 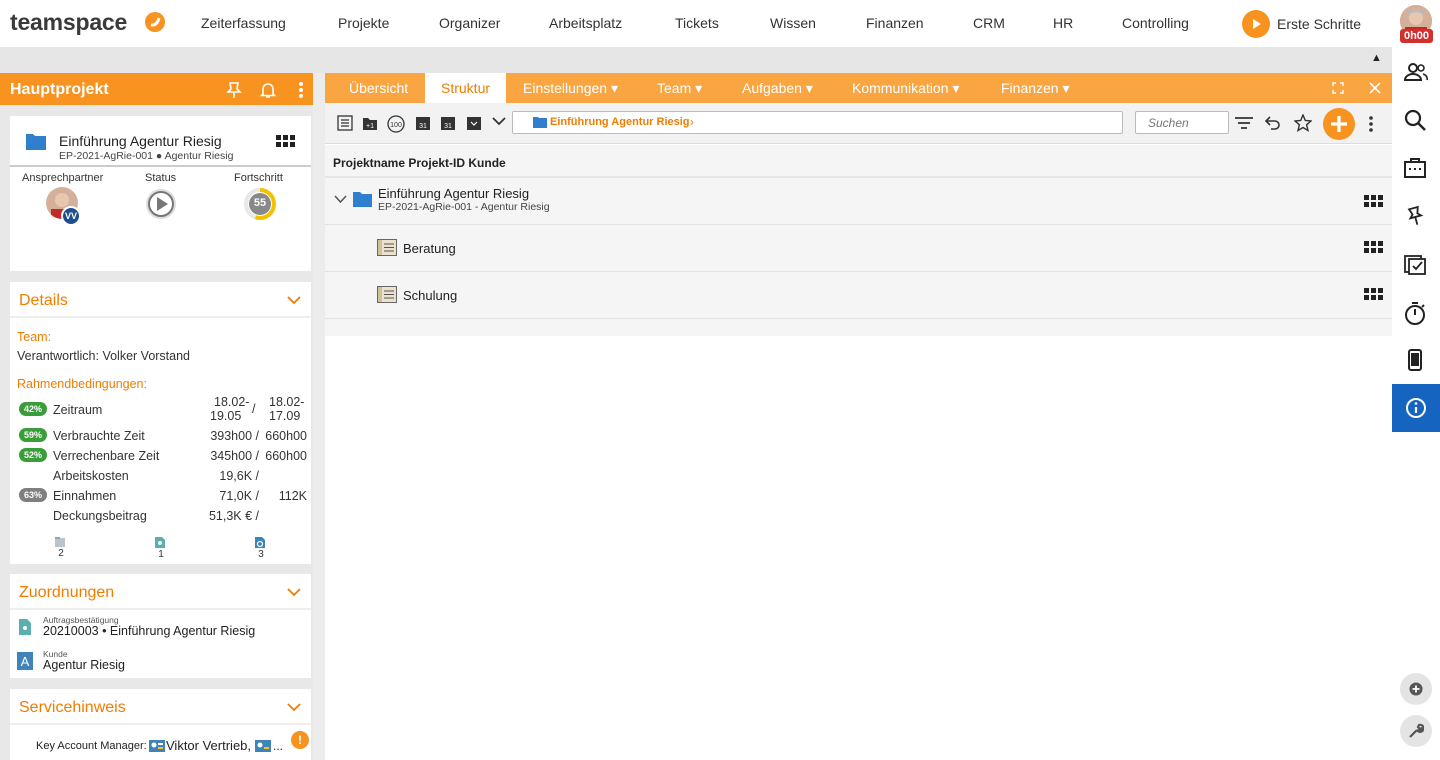 I want to click on nav-hr: HR, so click(x=1063, y=23).